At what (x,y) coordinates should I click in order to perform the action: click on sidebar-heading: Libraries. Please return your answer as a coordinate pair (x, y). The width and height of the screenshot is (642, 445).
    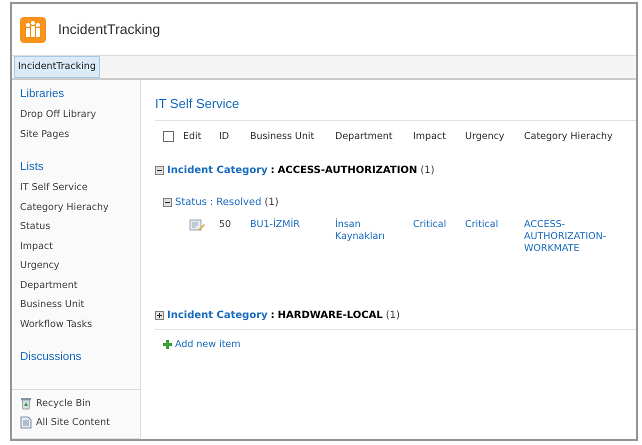
    Looking at the image, I should click on (76, 94).